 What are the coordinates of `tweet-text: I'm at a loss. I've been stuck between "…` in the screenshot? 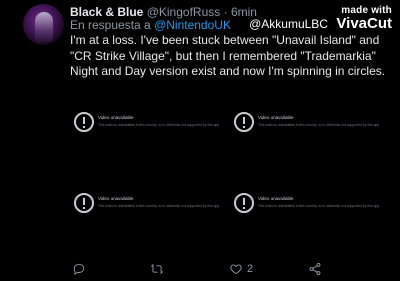 It's located at (228, 55).